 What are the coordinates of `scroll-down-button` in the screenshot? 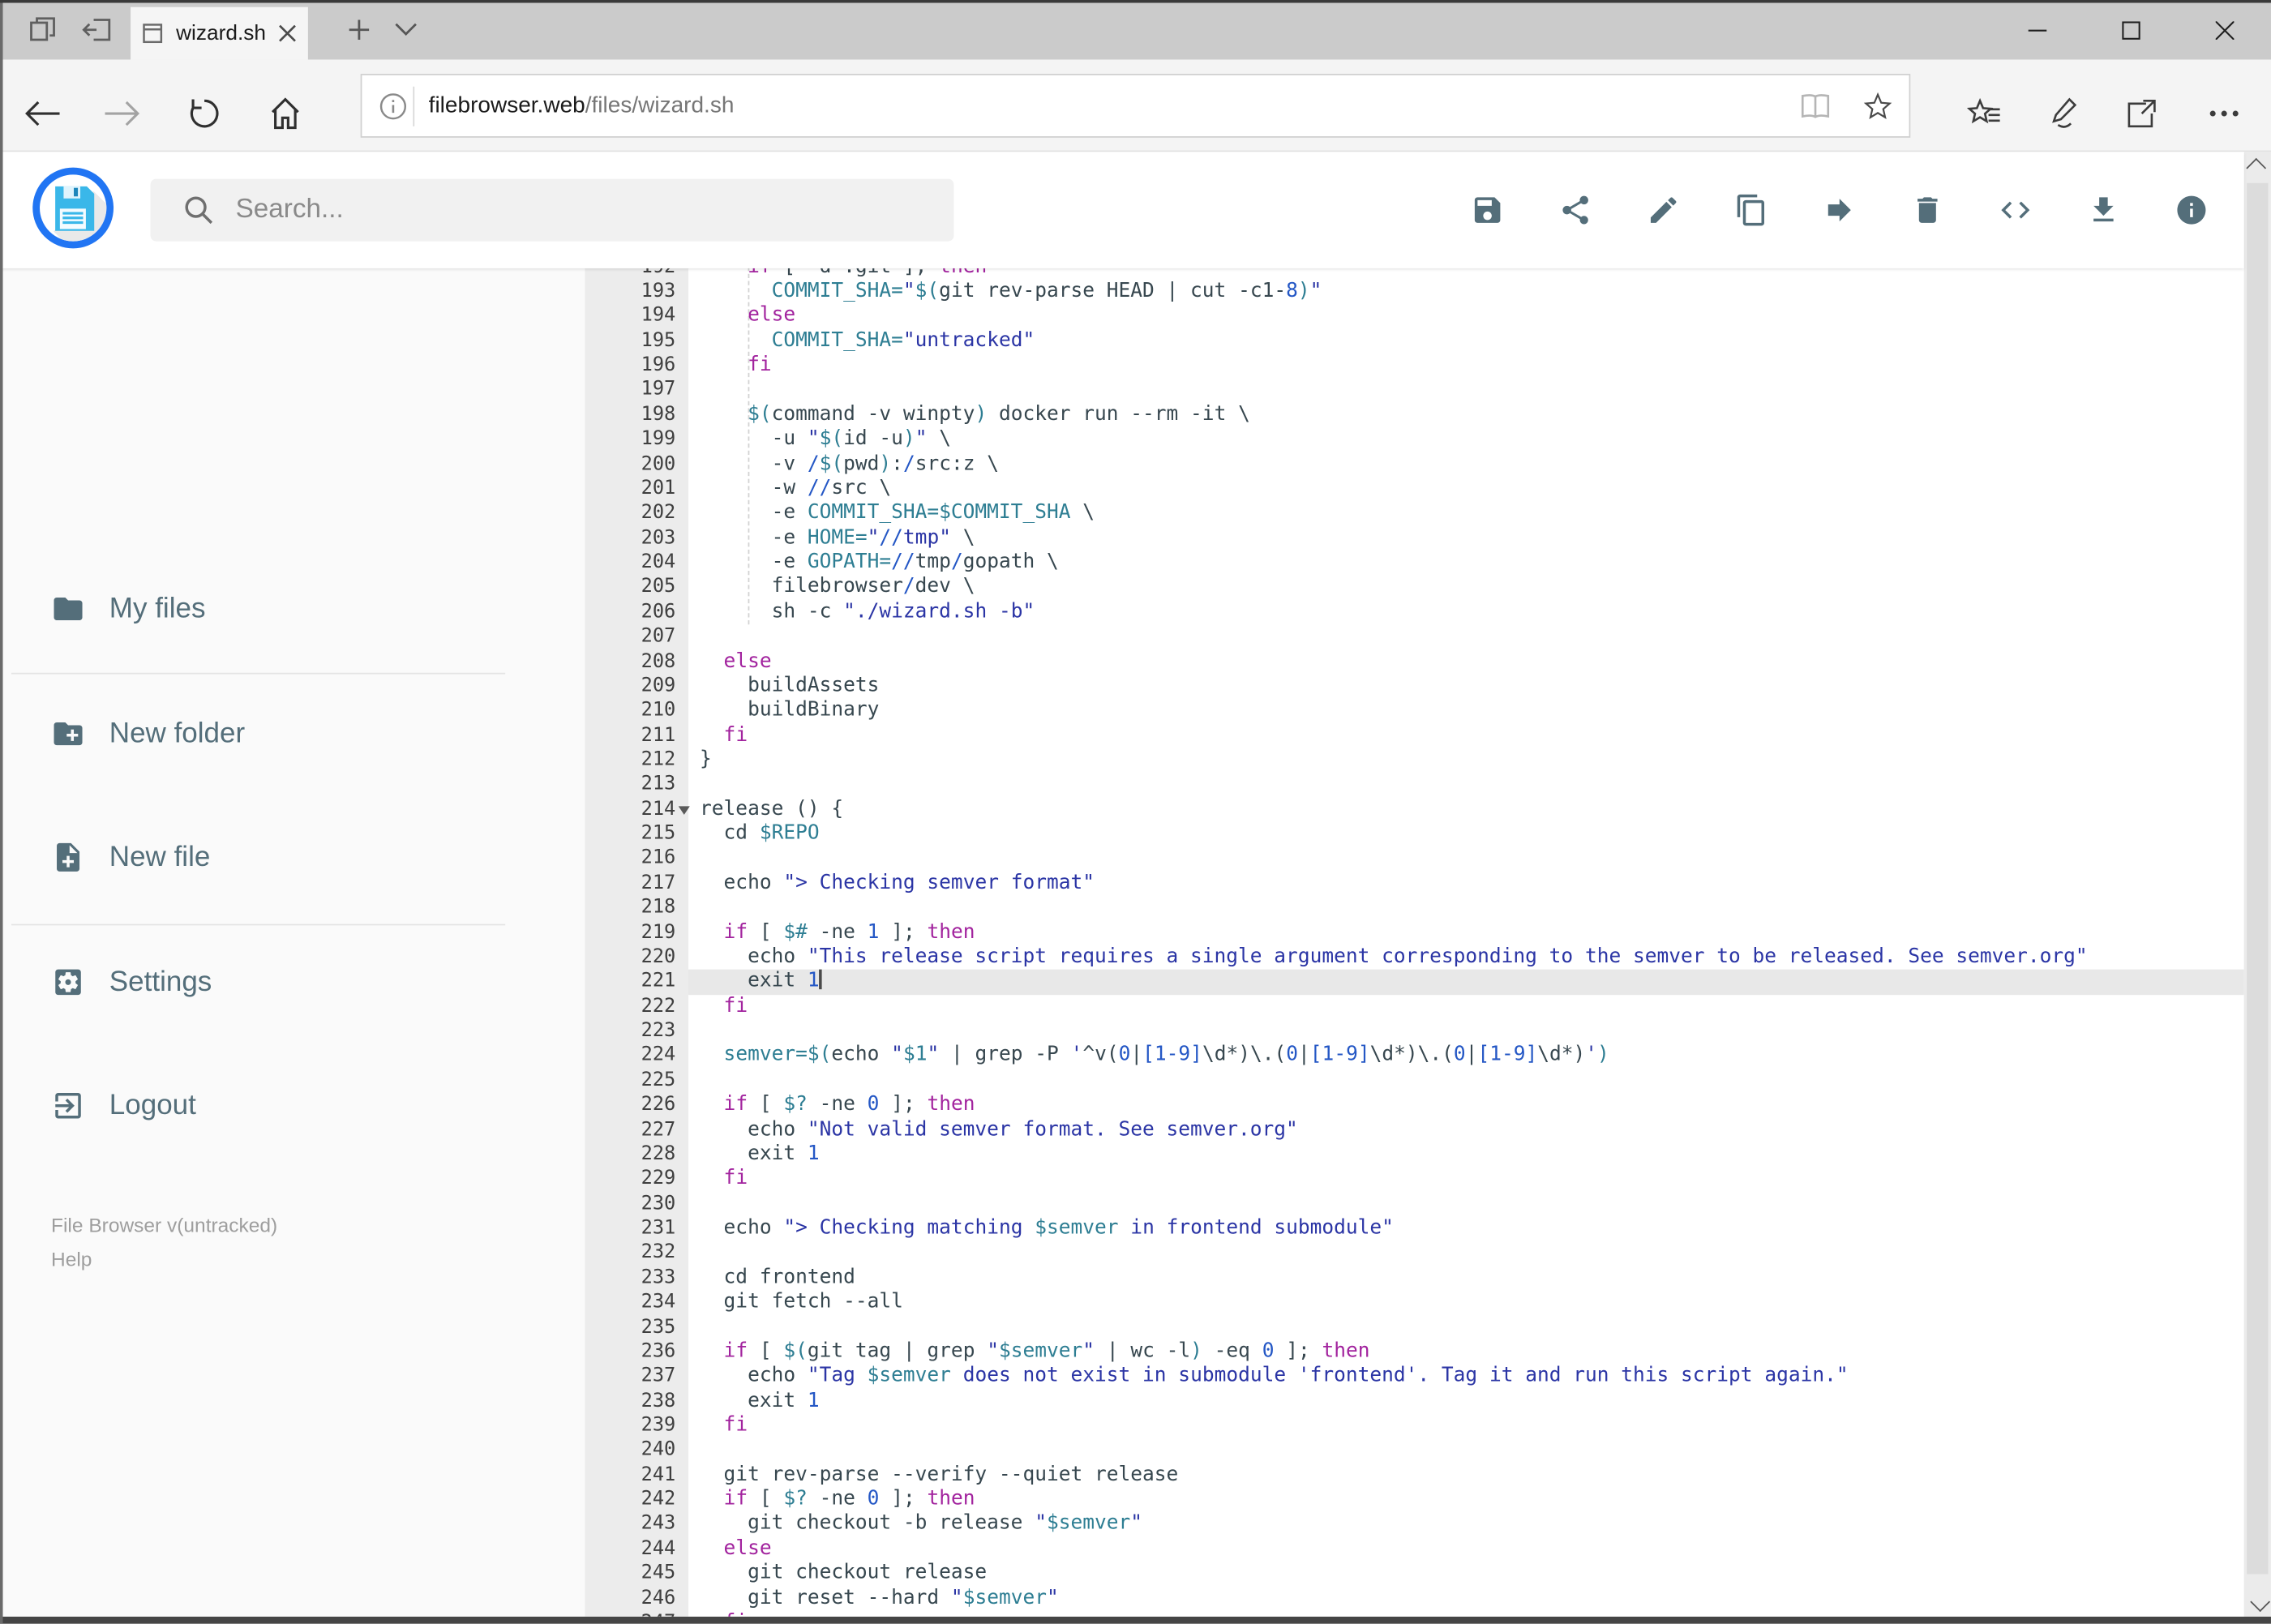 It's located at (2257, 1604).